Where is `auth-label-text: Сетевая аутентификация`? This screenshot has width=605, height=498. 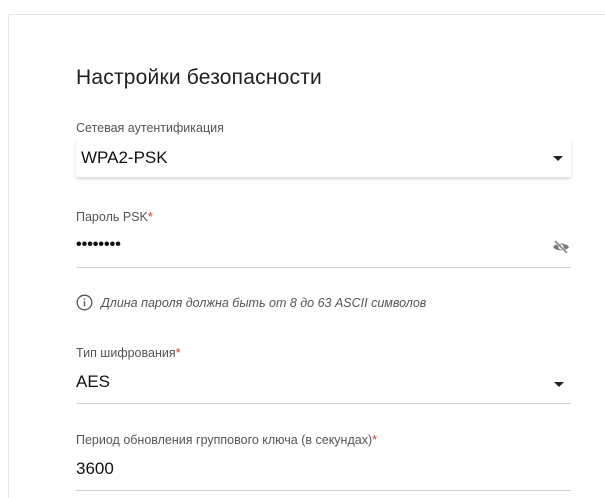
auth-label-text: Сетевая аутентификация is located at coordinates (150, 128).